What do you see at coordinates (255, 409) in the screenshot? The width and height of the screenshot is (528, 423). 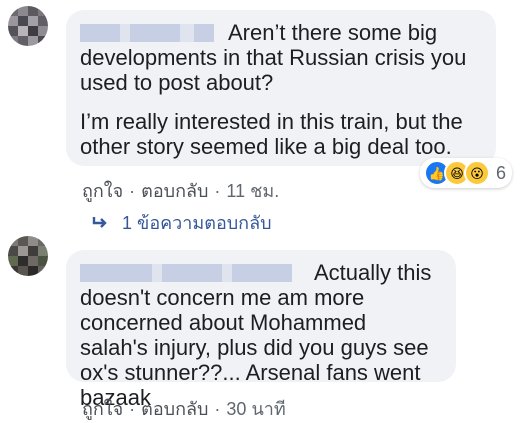 I see `timestamp: 30 นาที` at bounding box center [255, 409].